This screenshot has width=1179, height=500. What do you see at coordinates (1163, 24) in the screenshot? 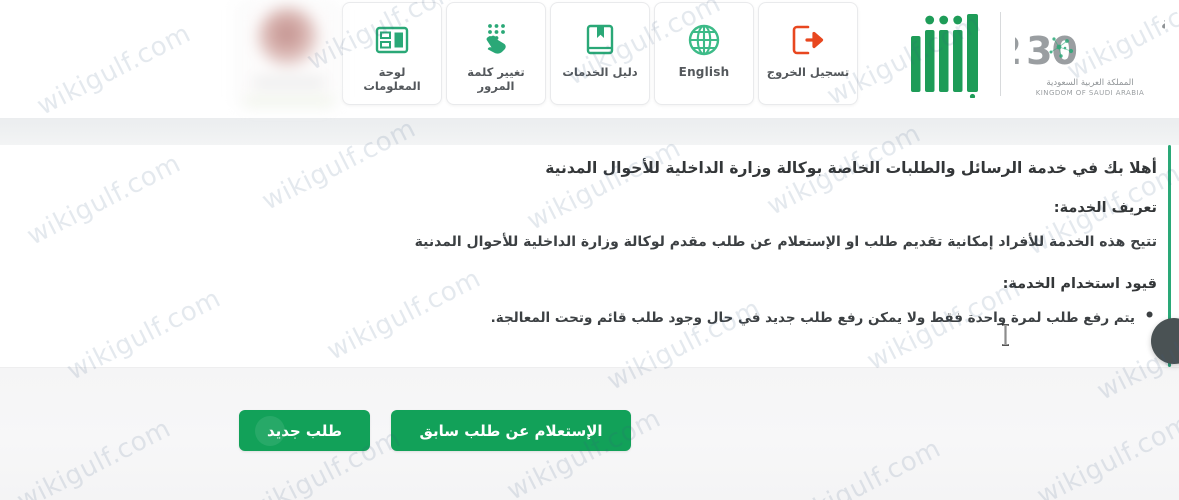
I see `svg-text: رؤيـــة` at bounding box center [1163, 24].